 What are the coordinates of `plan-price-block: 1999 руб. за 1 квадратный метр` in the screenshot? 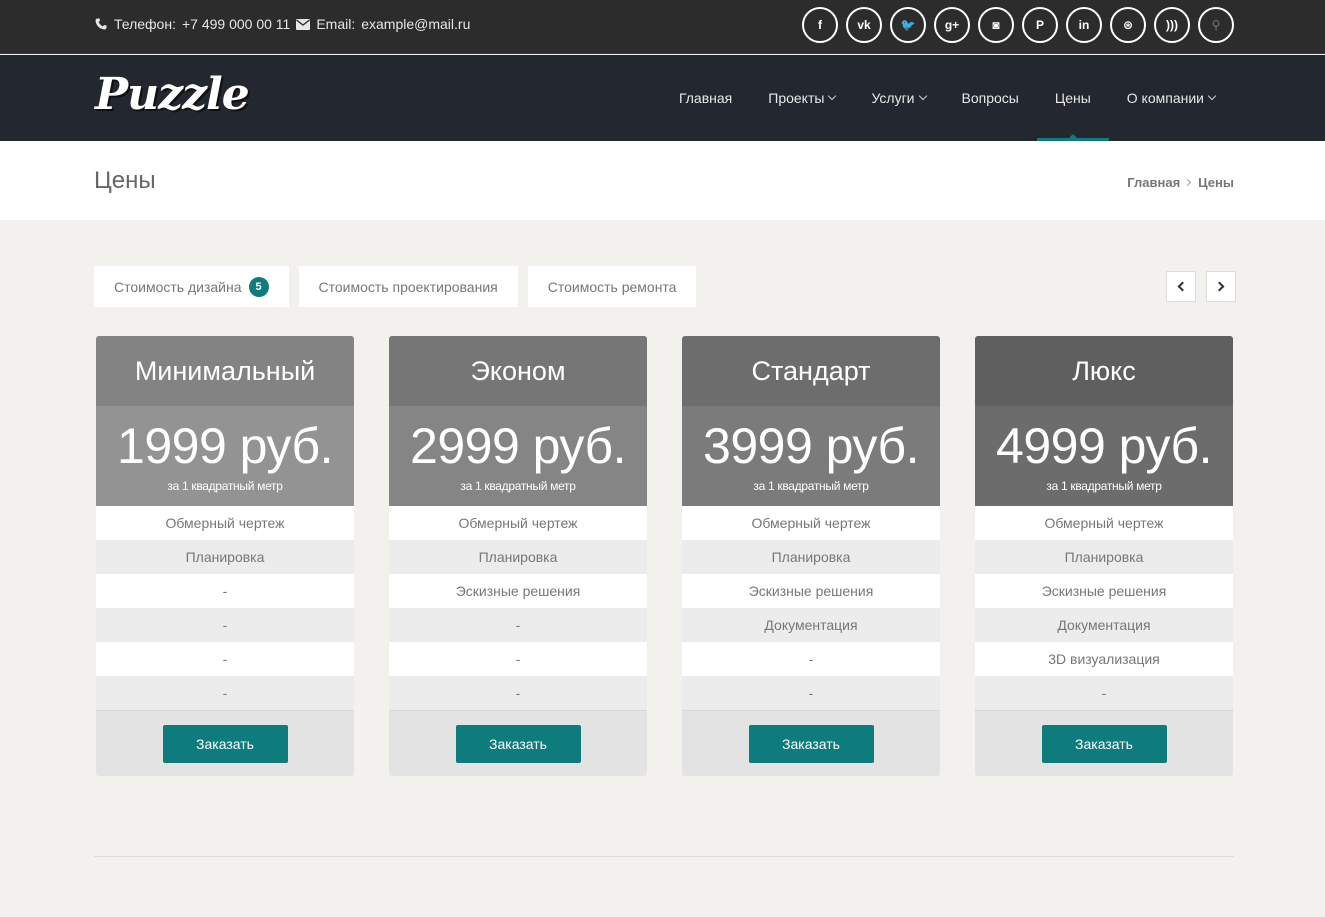 It's located at (225, 456).